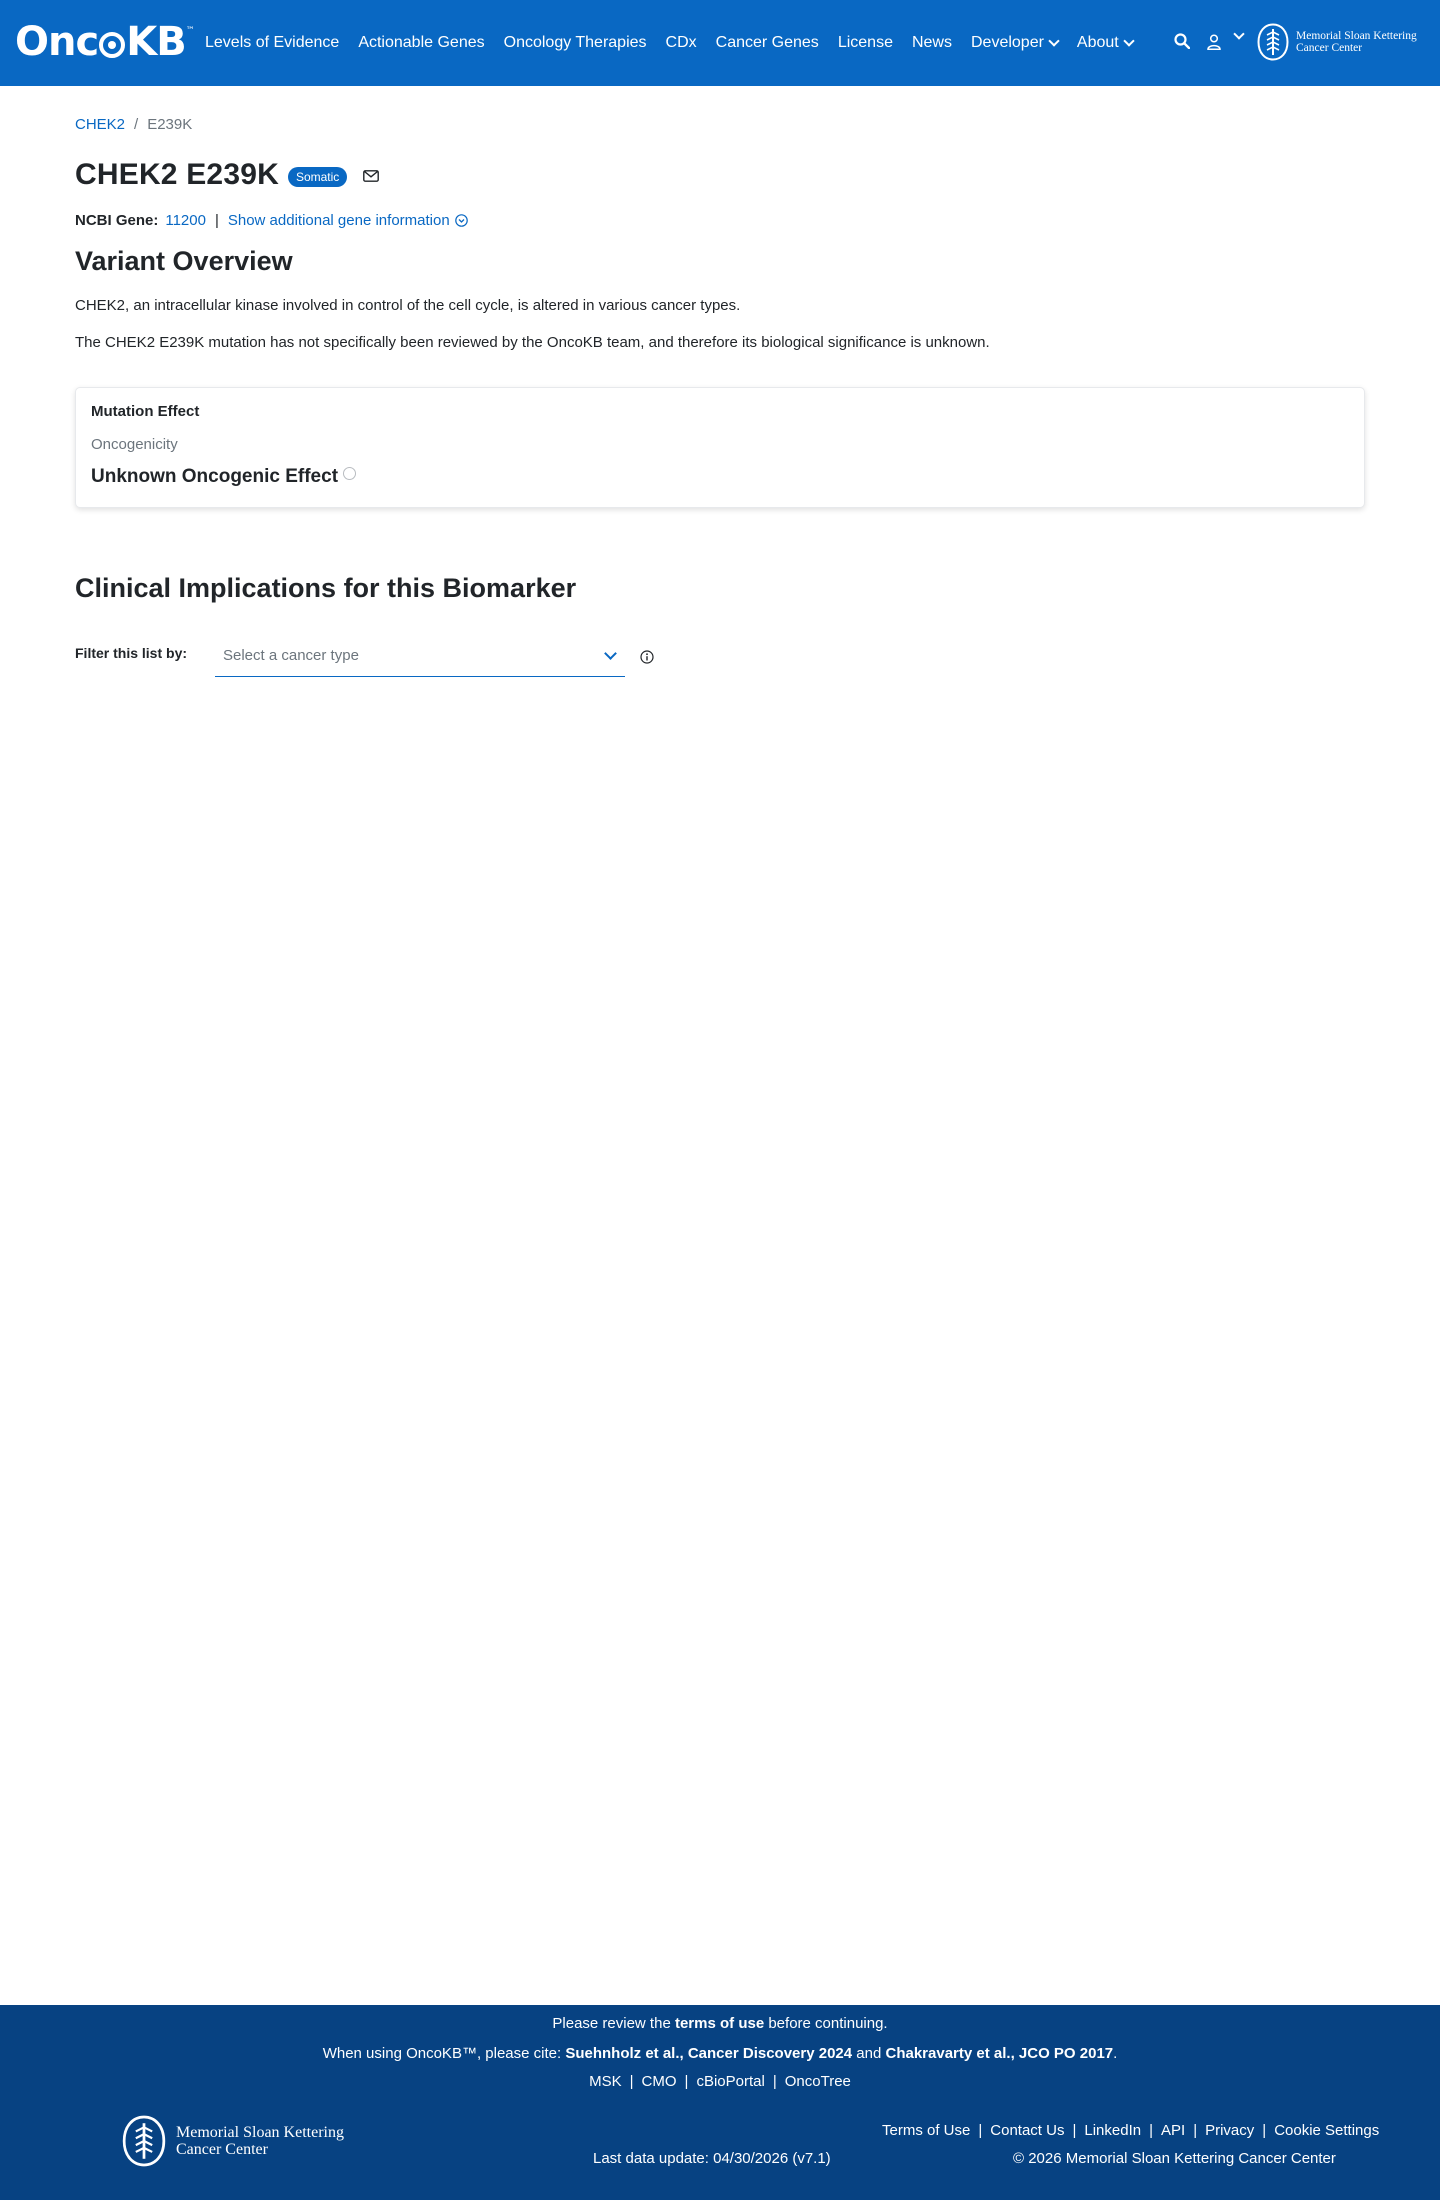  I want to click on clinical-implications-heading: Clinical Implications for this Biomarker, so click(326, 588).